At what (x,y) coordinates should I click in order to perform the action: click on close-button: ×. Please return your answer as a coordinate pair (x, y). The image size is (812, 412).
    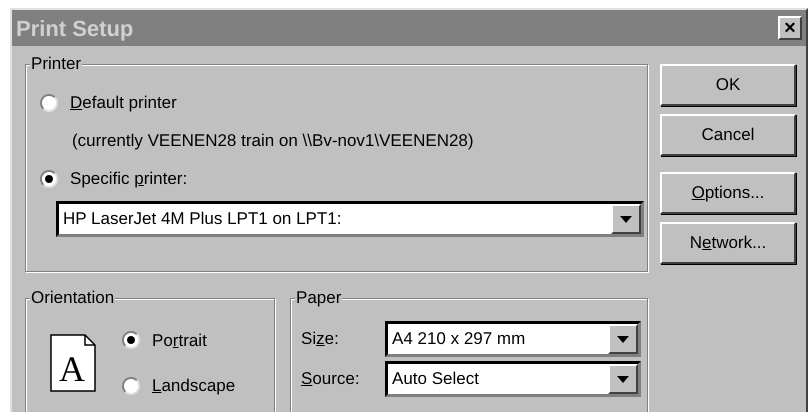
    Looking at the image, I should click on (790, 28).